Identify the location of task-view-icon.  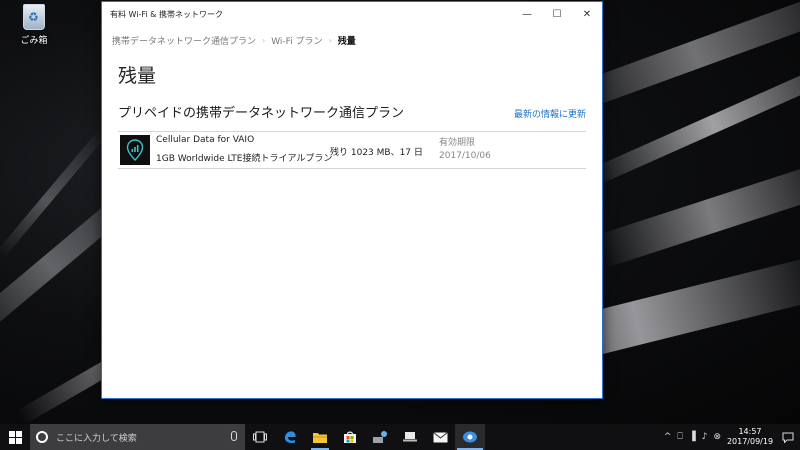
(260, 437).